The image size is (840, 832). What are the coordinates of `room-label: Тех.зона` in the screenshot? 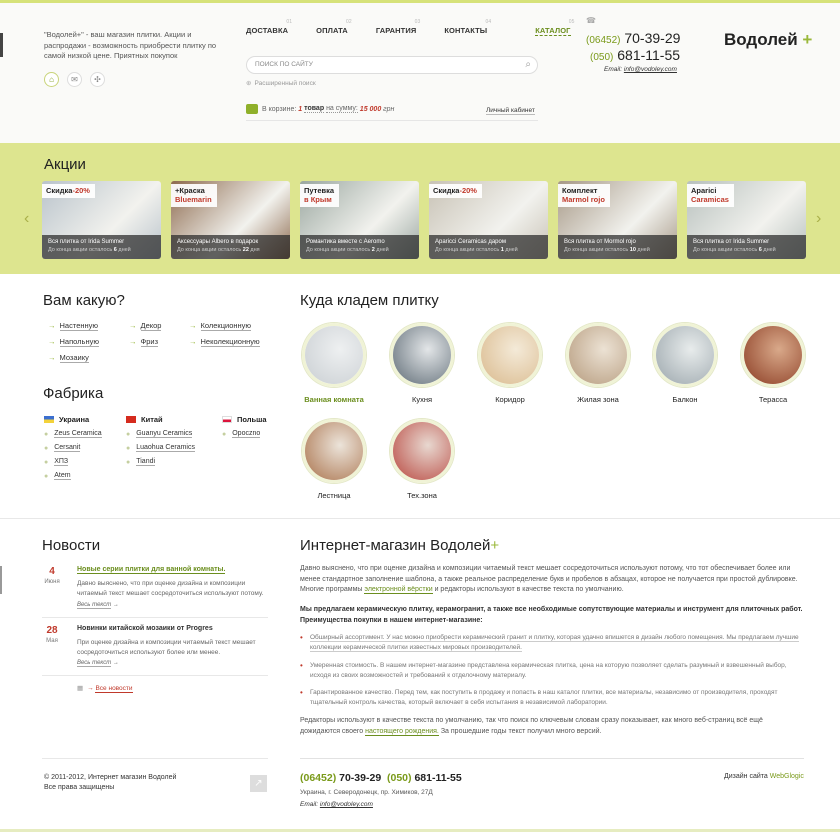 It's located at (422, 495).